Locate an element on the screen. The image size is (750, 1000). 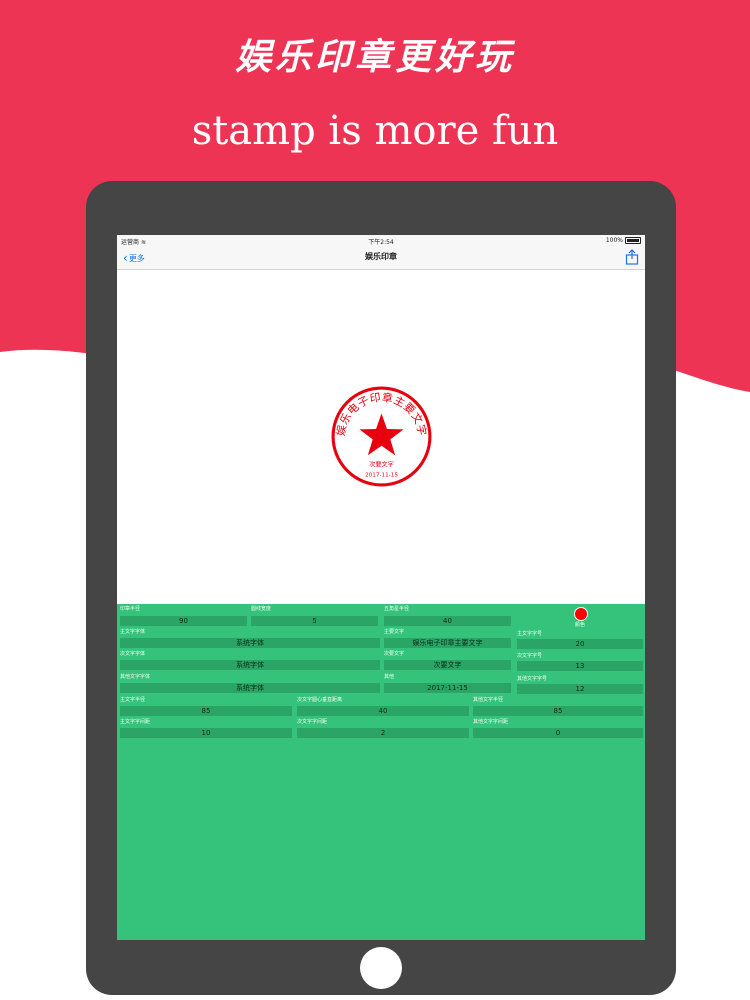
status-time: 下午2:54 is located at coordinates (381, 242).